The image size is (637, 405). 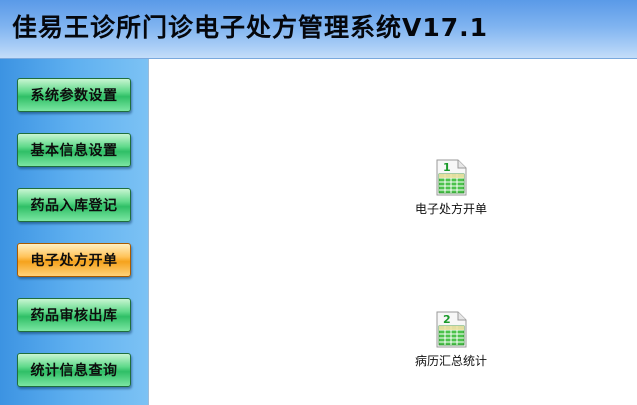 What do you see at coordinates (447, 167) in the screenshot?
I see `tile-number: 1` at bounding box center [447, 167].